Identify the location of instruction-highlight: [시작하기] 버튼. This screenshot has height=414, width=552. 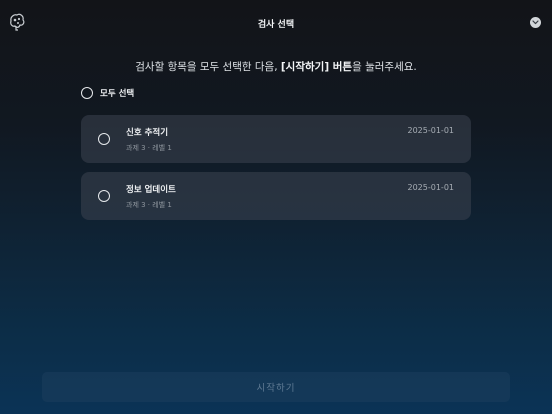
(316, 67).